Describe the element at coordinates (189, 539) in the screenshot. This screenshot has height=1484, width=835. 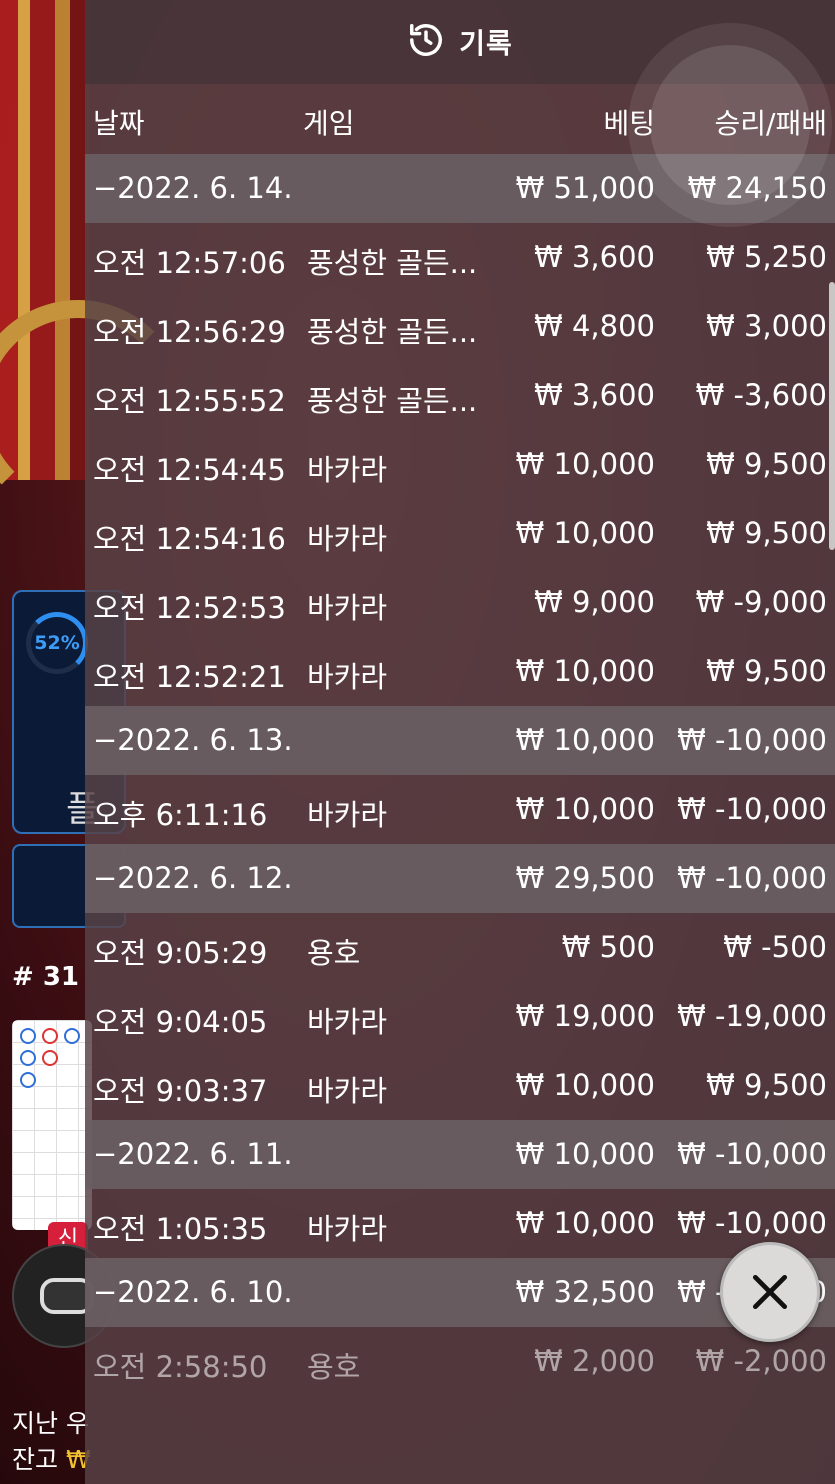
I see `row-time: 오전 12:54:16` at that location.